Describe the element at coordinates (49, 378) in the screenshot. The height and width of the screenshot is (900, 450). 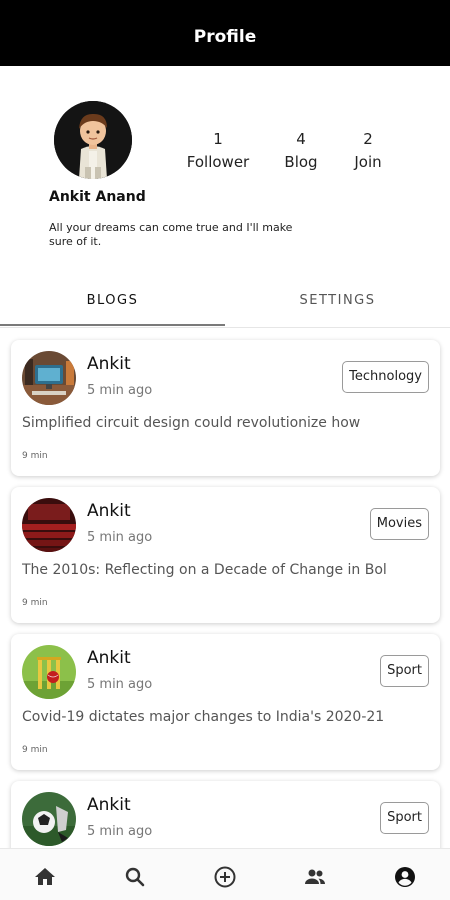
I see `computer-thumbnail-icon` at that location.